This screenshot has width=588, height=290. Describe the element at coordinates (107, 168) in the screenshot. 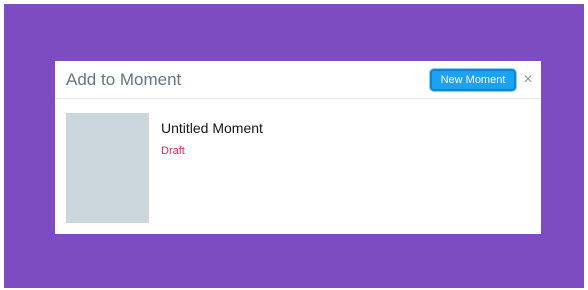

I see `moment-thumbnail` at that location.